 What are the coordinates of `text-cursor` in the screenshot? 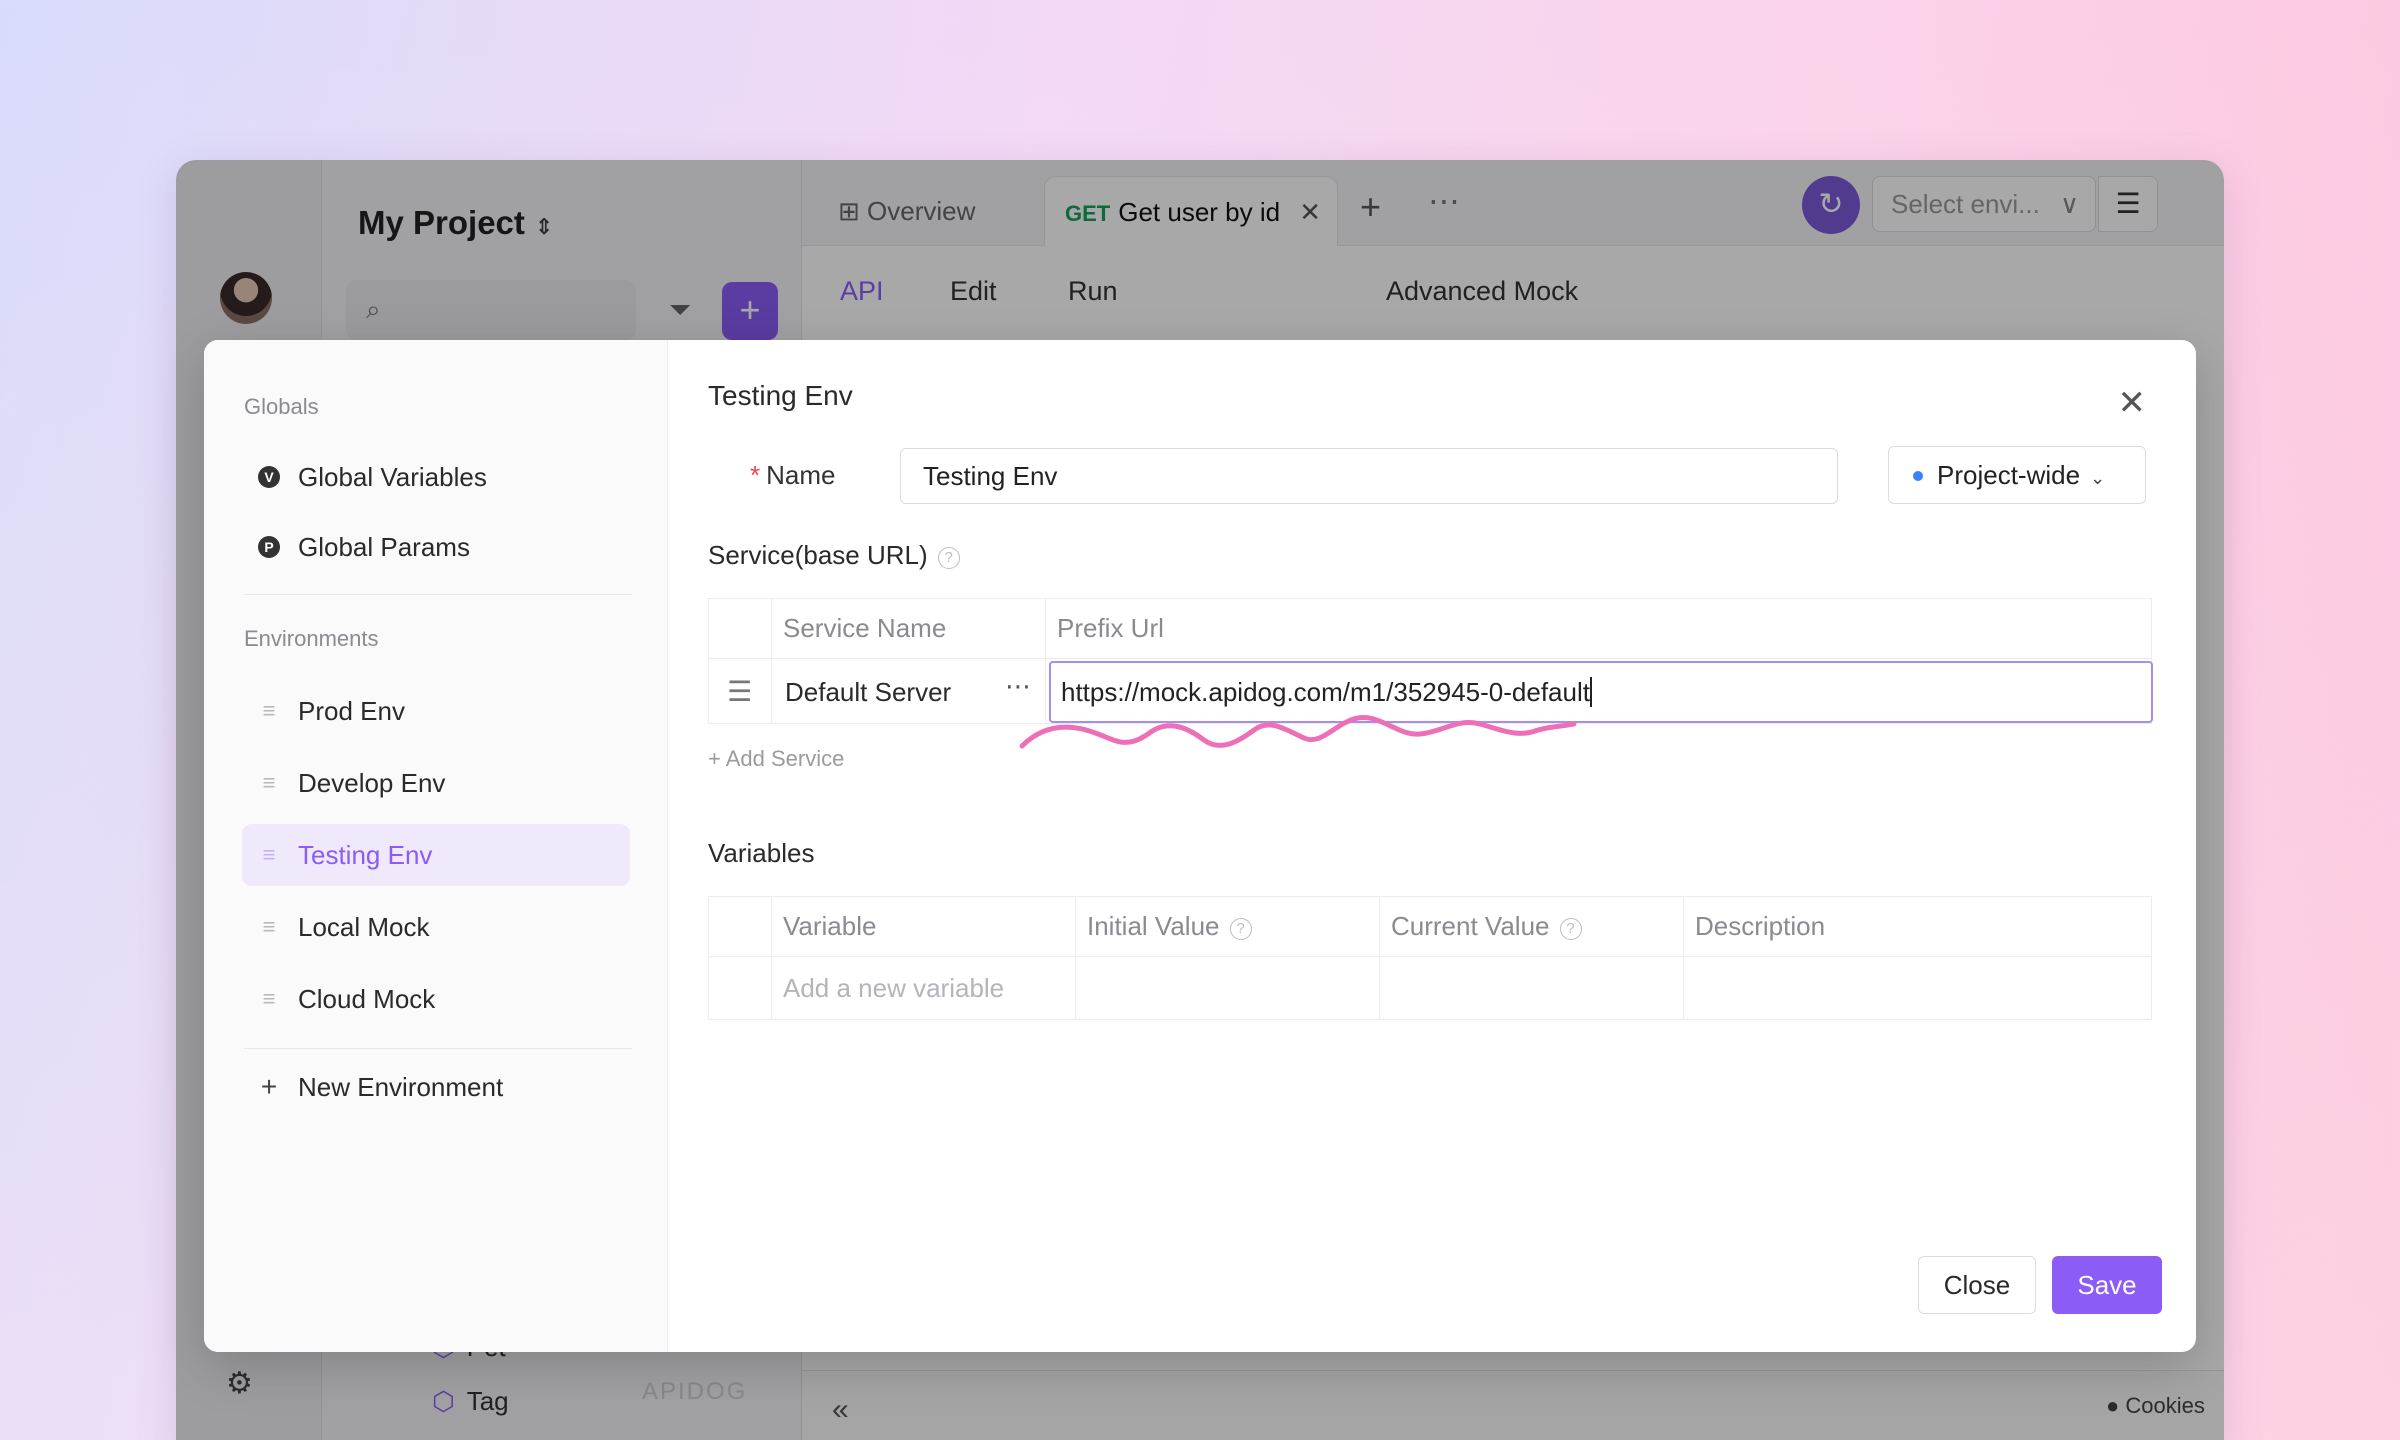 It's located at (1590, 692).